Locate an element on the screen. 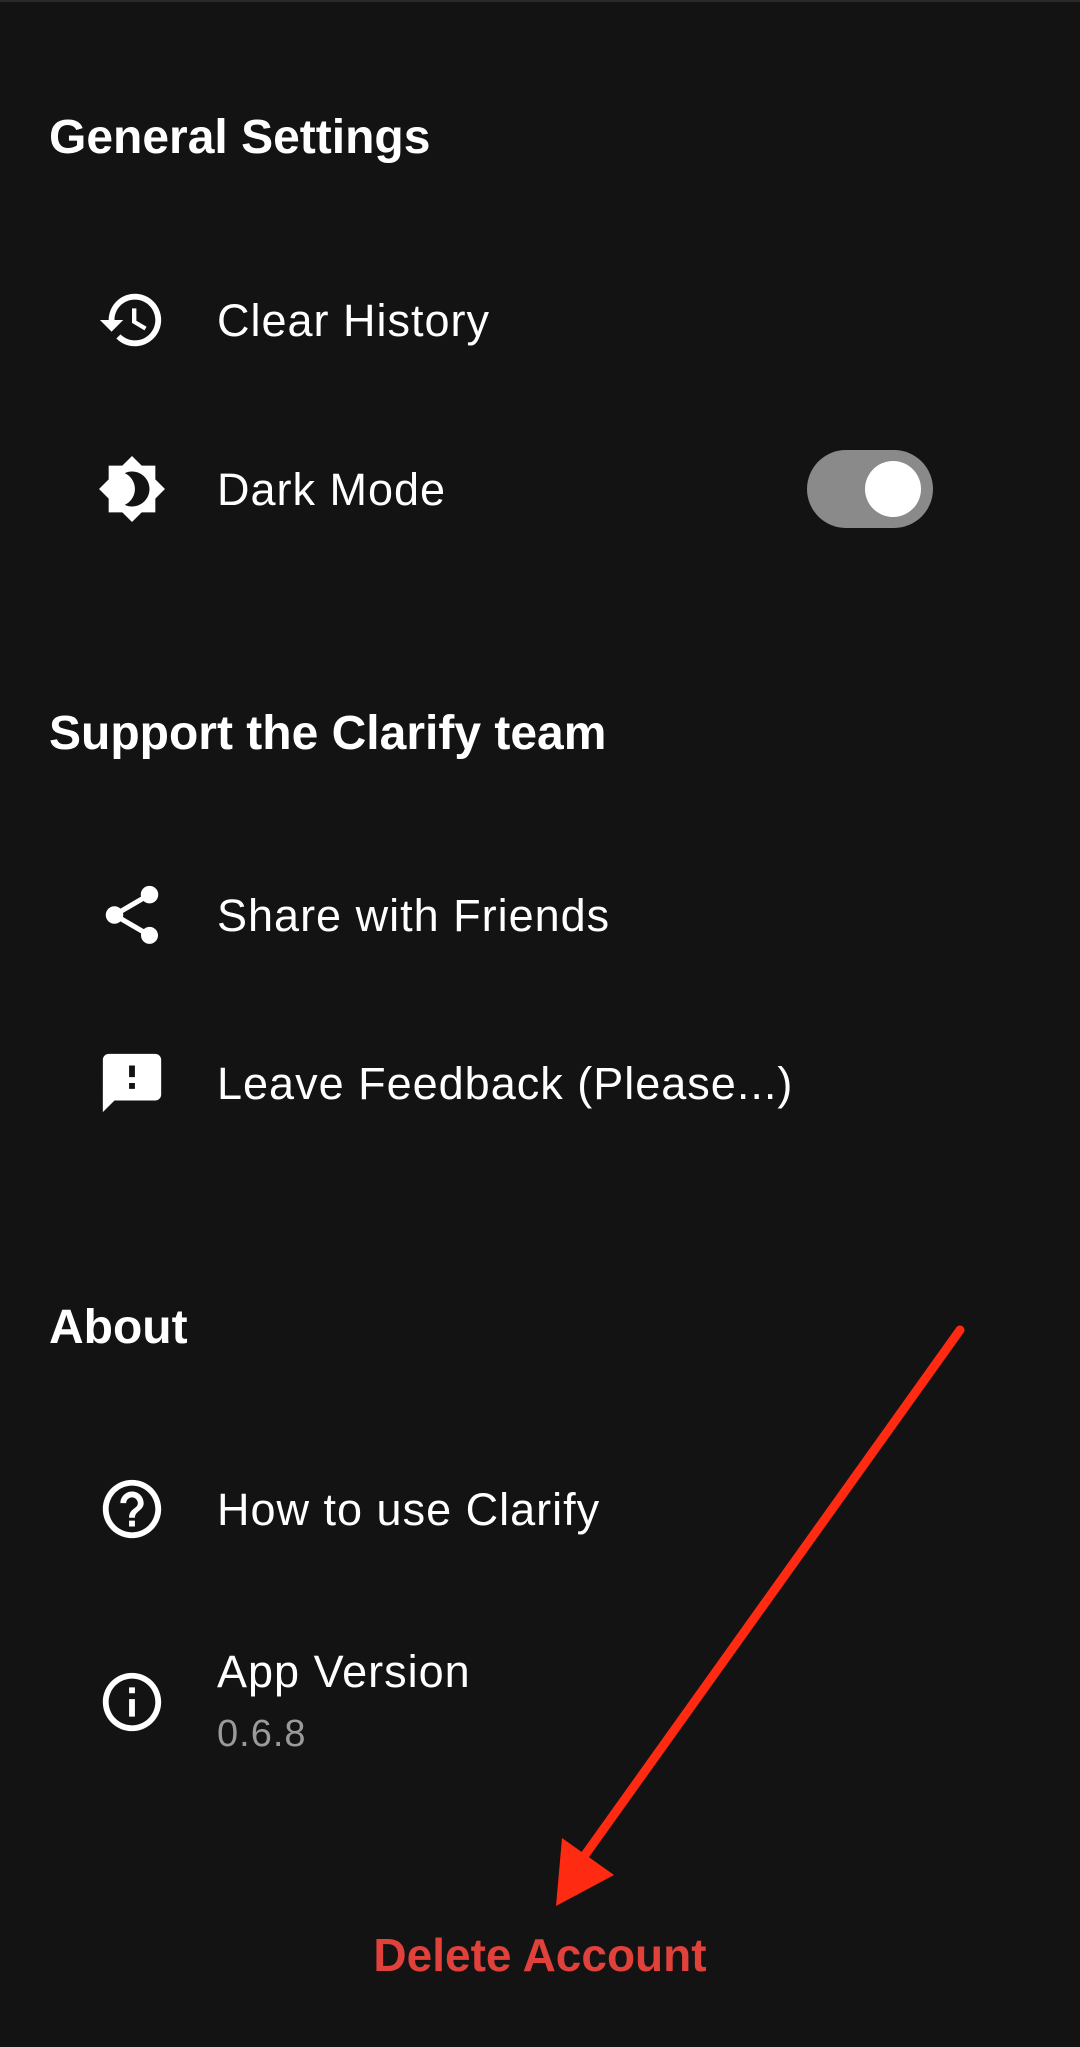  setting-clear-history: Clear History is located at coordinates (540, 320).